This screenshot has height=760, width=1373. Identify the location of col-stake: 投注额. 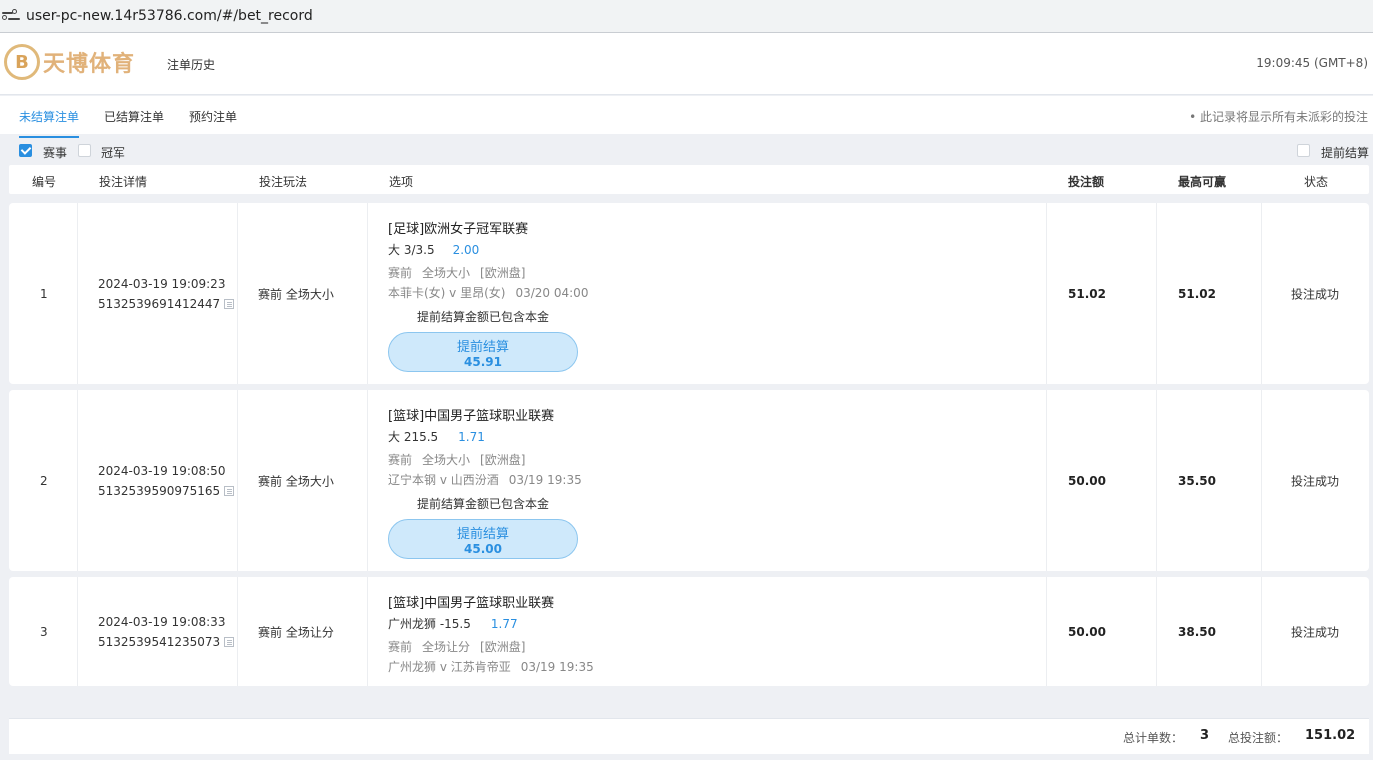
(1086, 182).